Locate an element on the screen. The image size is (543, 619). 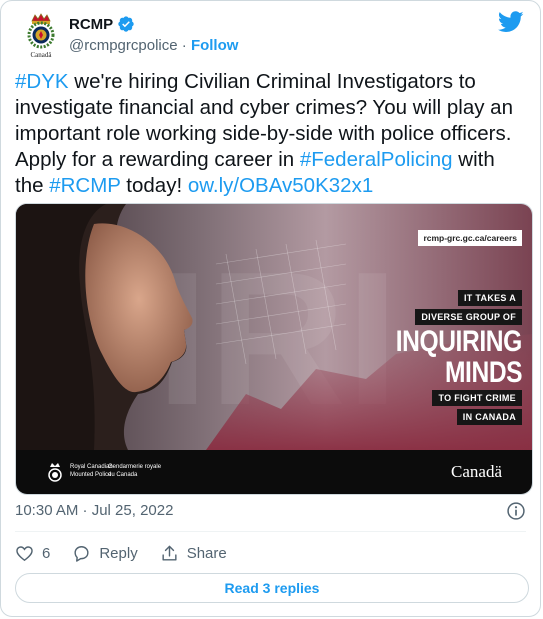
tweet-timestamp: 10:30 AM · Jul 25, 2022 is located at coordinates (94, 510).